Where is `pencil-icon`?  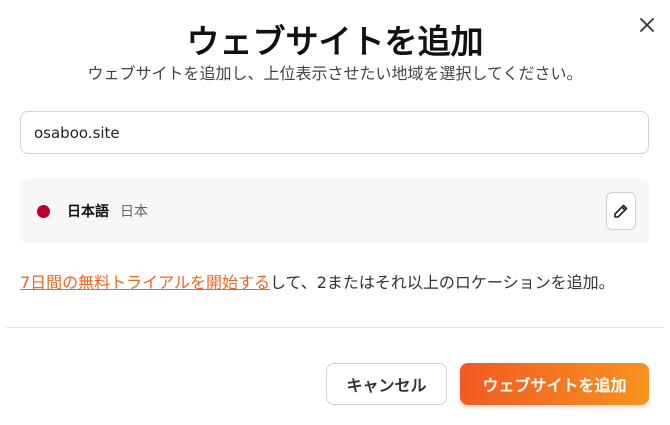
pencil-icon is located at coordinates (621, 211).